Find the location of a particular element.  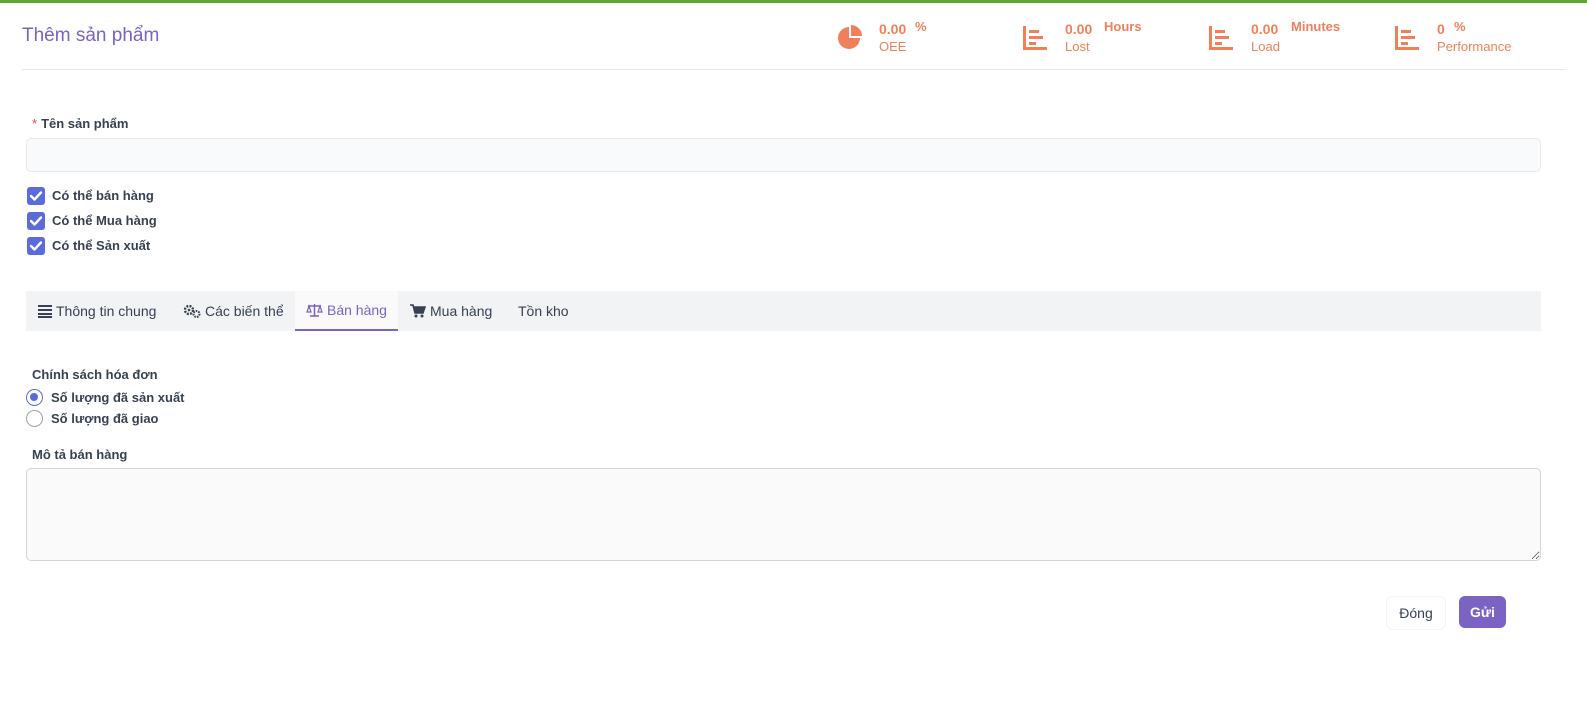

tab-label: Bán hàng is located at coordinates (357, 310).